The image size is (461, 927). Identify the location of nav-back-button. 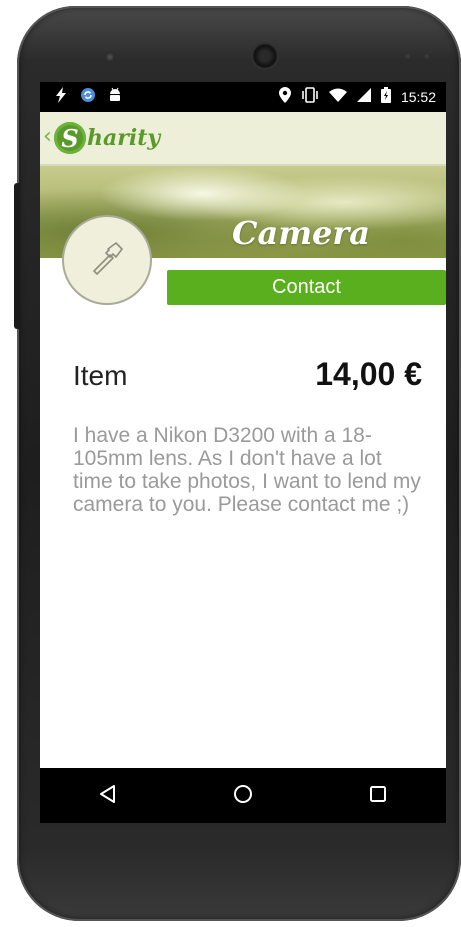
(108, 796).